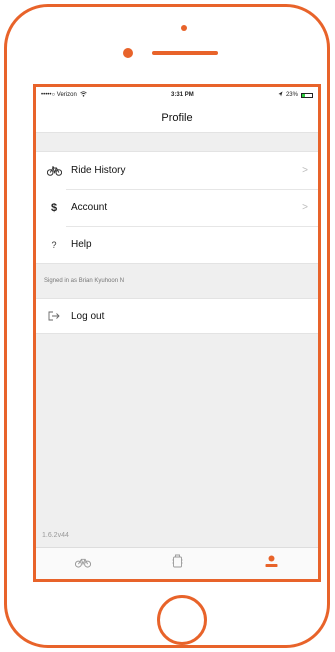  I want to click on home-button, so click(182, 620).